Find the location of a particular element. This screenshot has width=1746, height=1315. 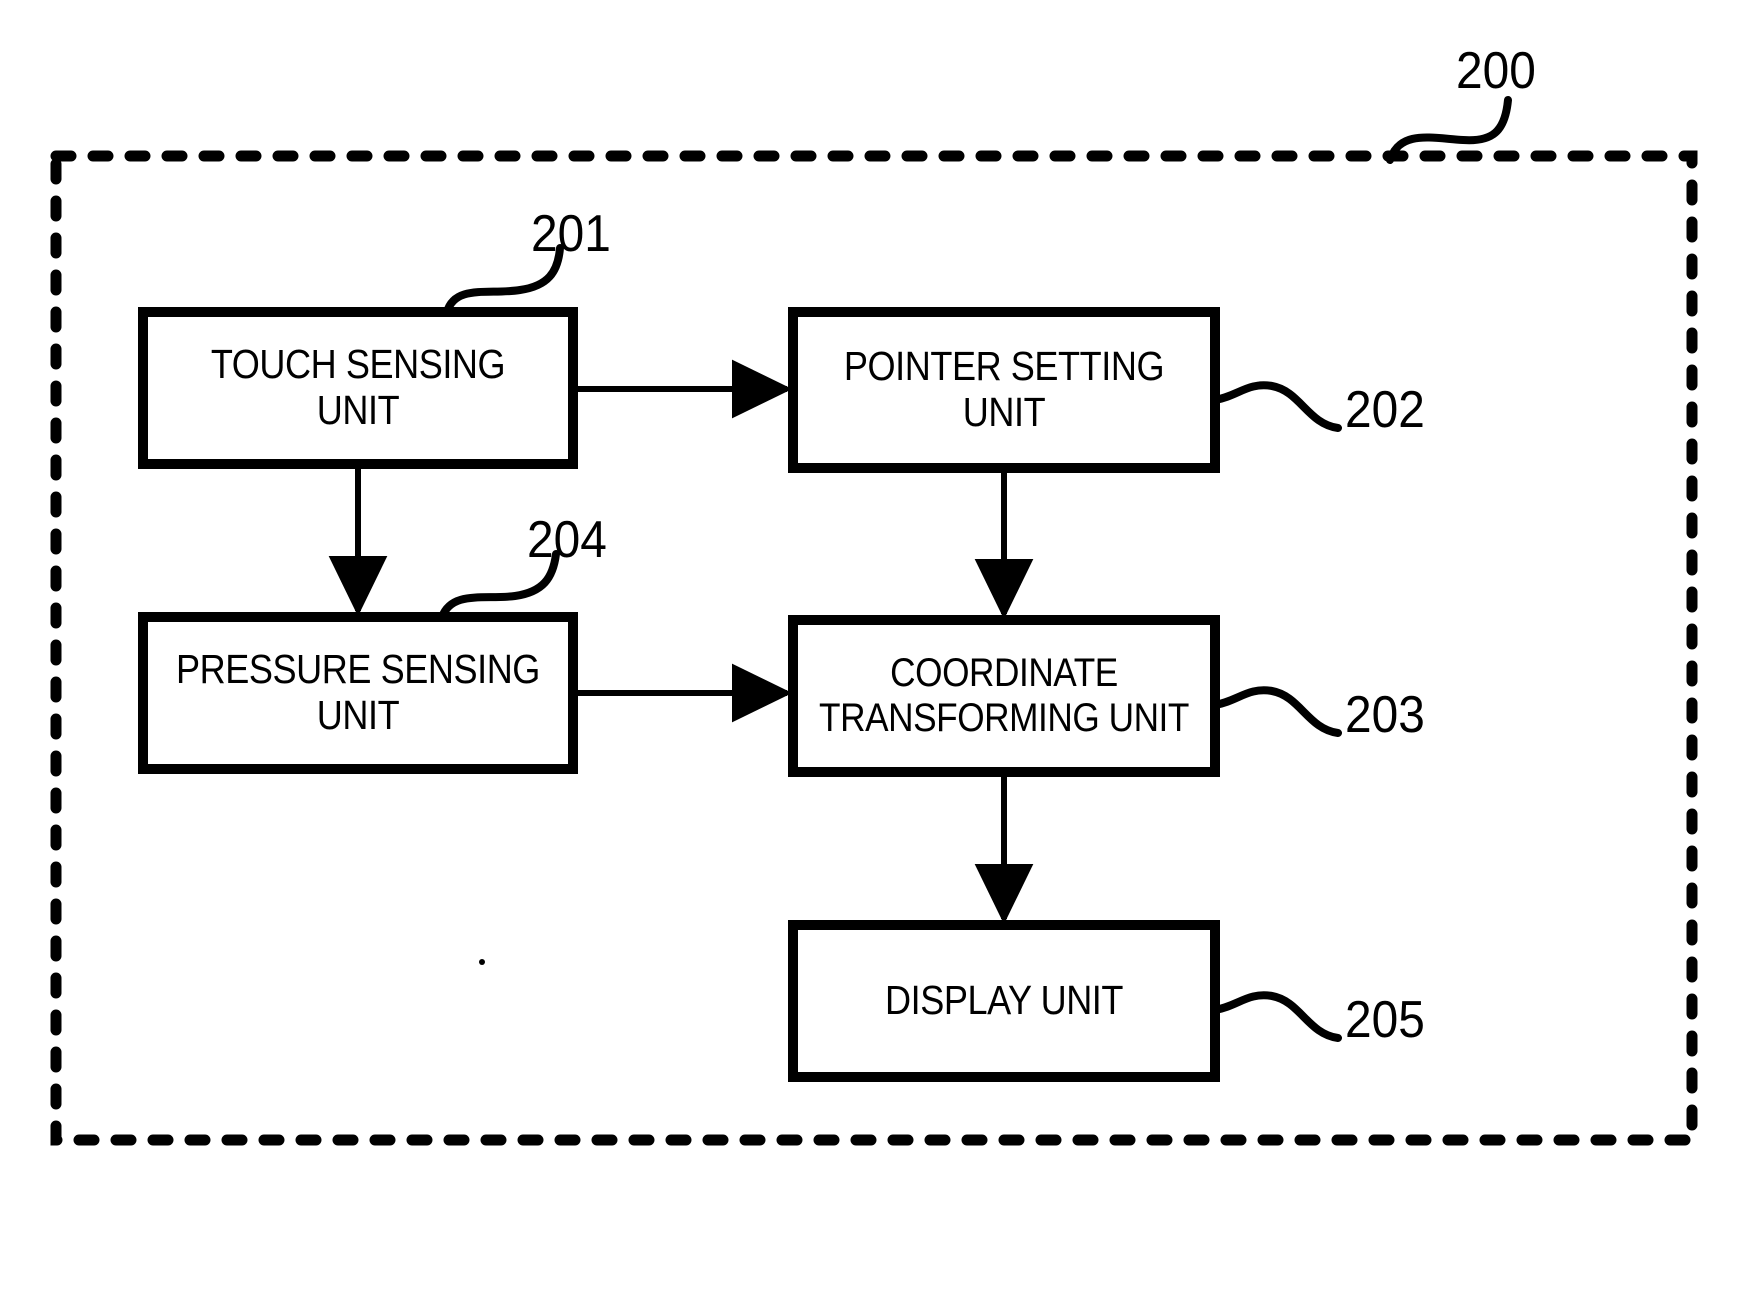

reference-numeral-201: 201 is located at coordinates (571, 234).